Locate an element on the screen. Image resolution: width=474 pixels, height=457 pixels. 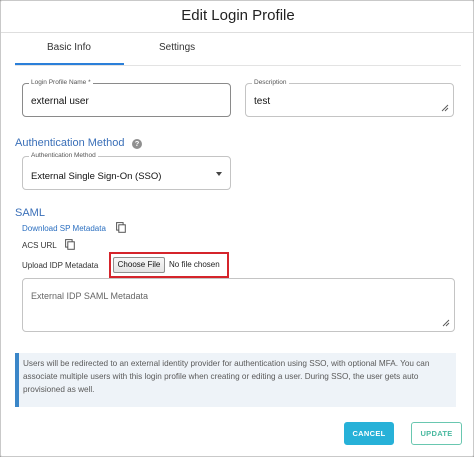
tab-divider is located at coordinates (238, 65).